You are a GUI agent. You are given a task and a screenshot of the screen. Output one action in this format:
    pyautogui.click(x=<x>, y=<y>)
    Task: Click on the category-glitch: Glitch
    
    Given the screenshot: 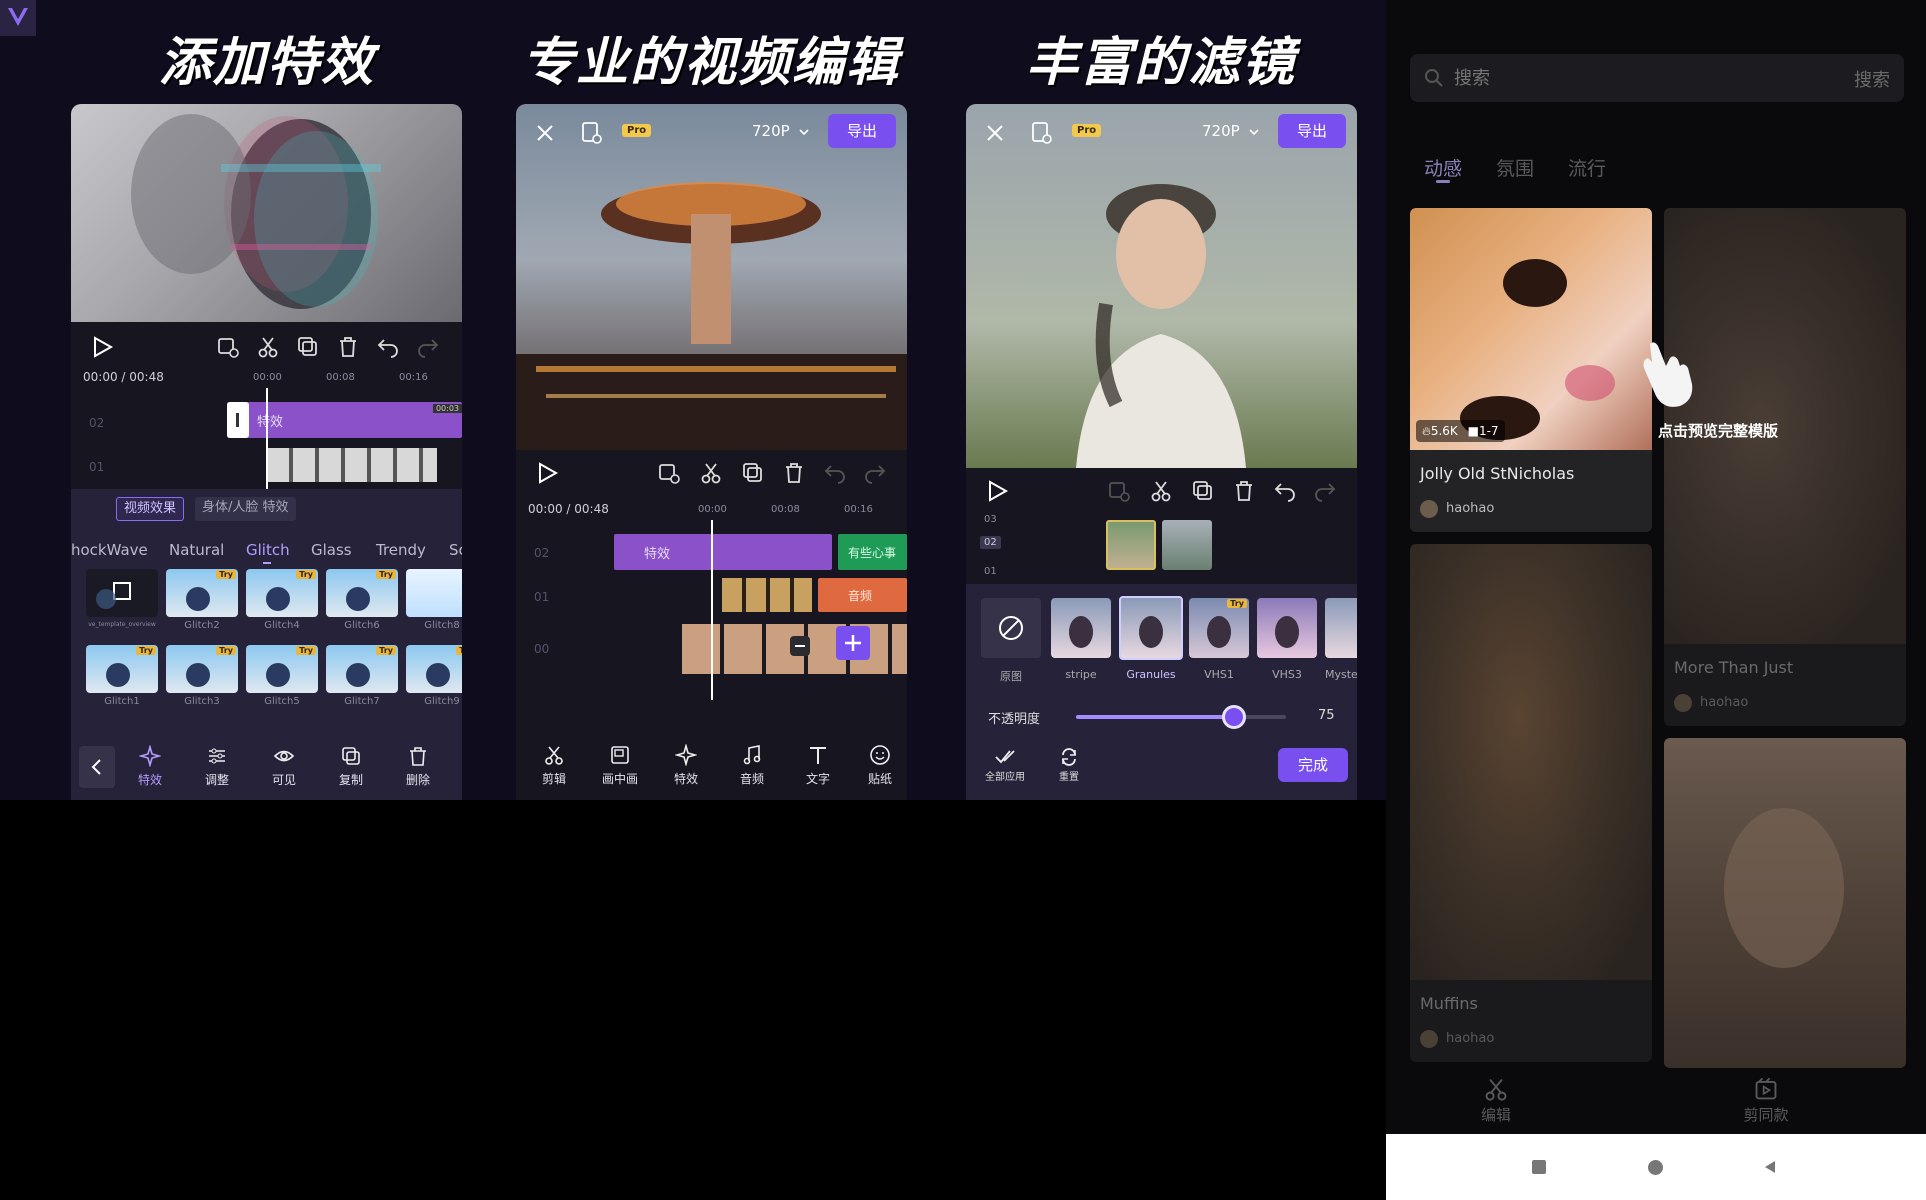 What is the action you would take?
    pyautogui.click(x=268, y=550)
    